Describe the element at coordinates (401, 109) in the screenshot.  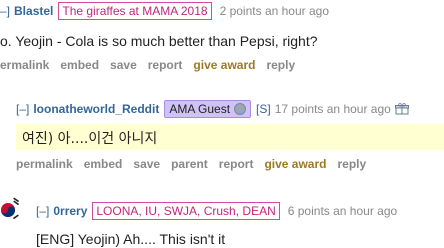
I see `gilded-icon` at that location.